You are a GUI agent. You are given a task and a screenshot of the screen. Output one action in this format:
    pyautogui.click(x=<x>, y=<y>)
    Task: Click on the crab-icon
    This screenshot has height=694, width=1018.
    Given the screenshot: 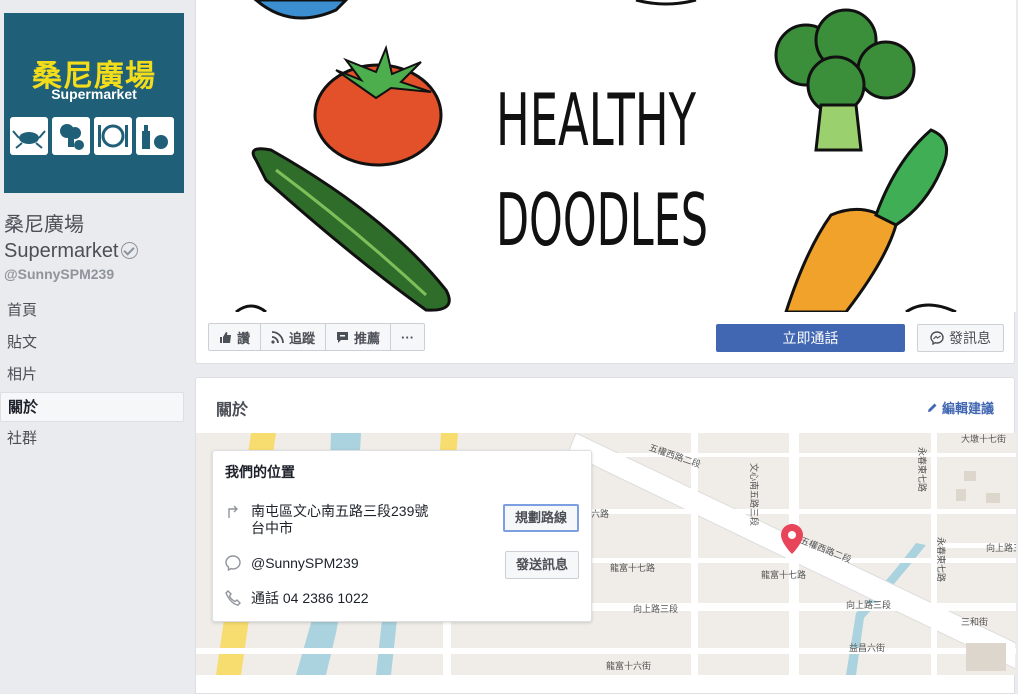 What is the action you would take?
    pyautogui.click(x=29, y=136)
    